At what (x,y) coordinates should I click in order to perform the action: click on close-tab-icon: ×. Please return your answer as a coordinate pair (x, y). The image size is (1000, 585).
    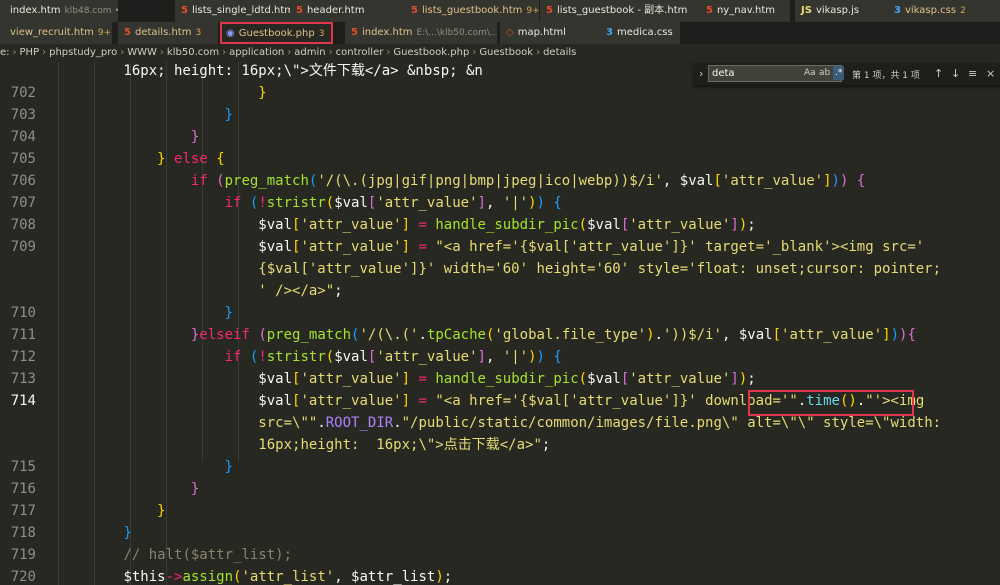
    Looking at the image, I should click on (331, 32).